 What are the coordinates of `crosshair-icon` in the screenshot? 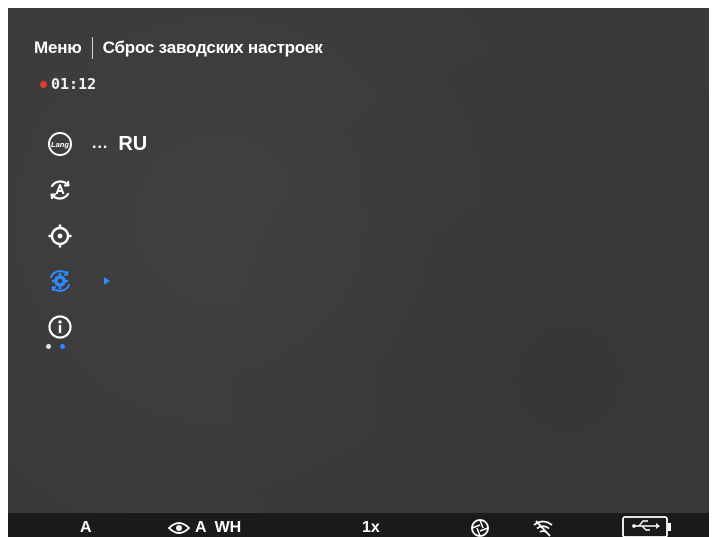 It's located at (60, 236).